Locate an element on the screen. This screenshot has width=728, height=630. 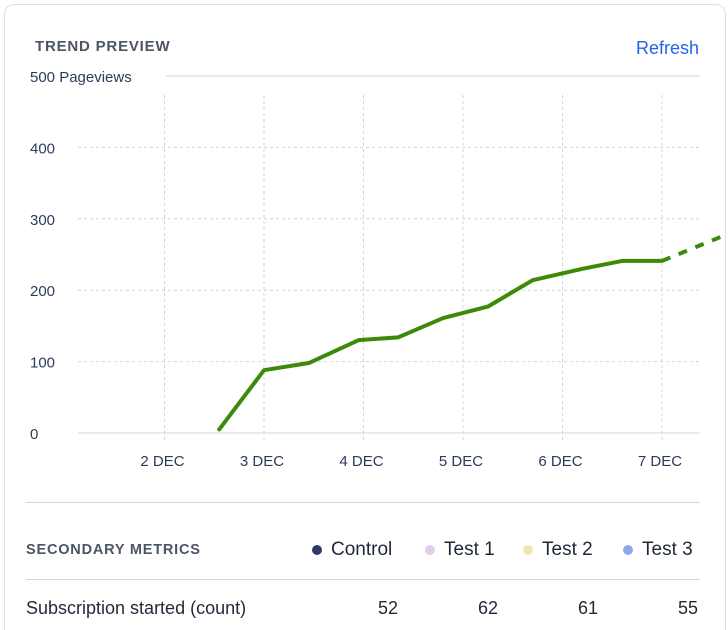
x-tick-label-6: 7 DEC is located at coordinates (660, 461).